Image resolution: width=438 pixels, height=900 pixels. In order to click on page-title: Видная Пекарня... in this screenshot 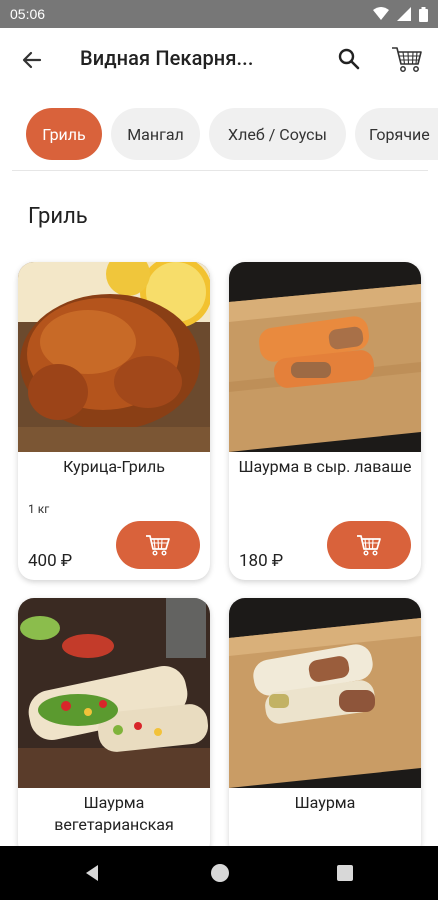, I will do `click(167, 58)`.